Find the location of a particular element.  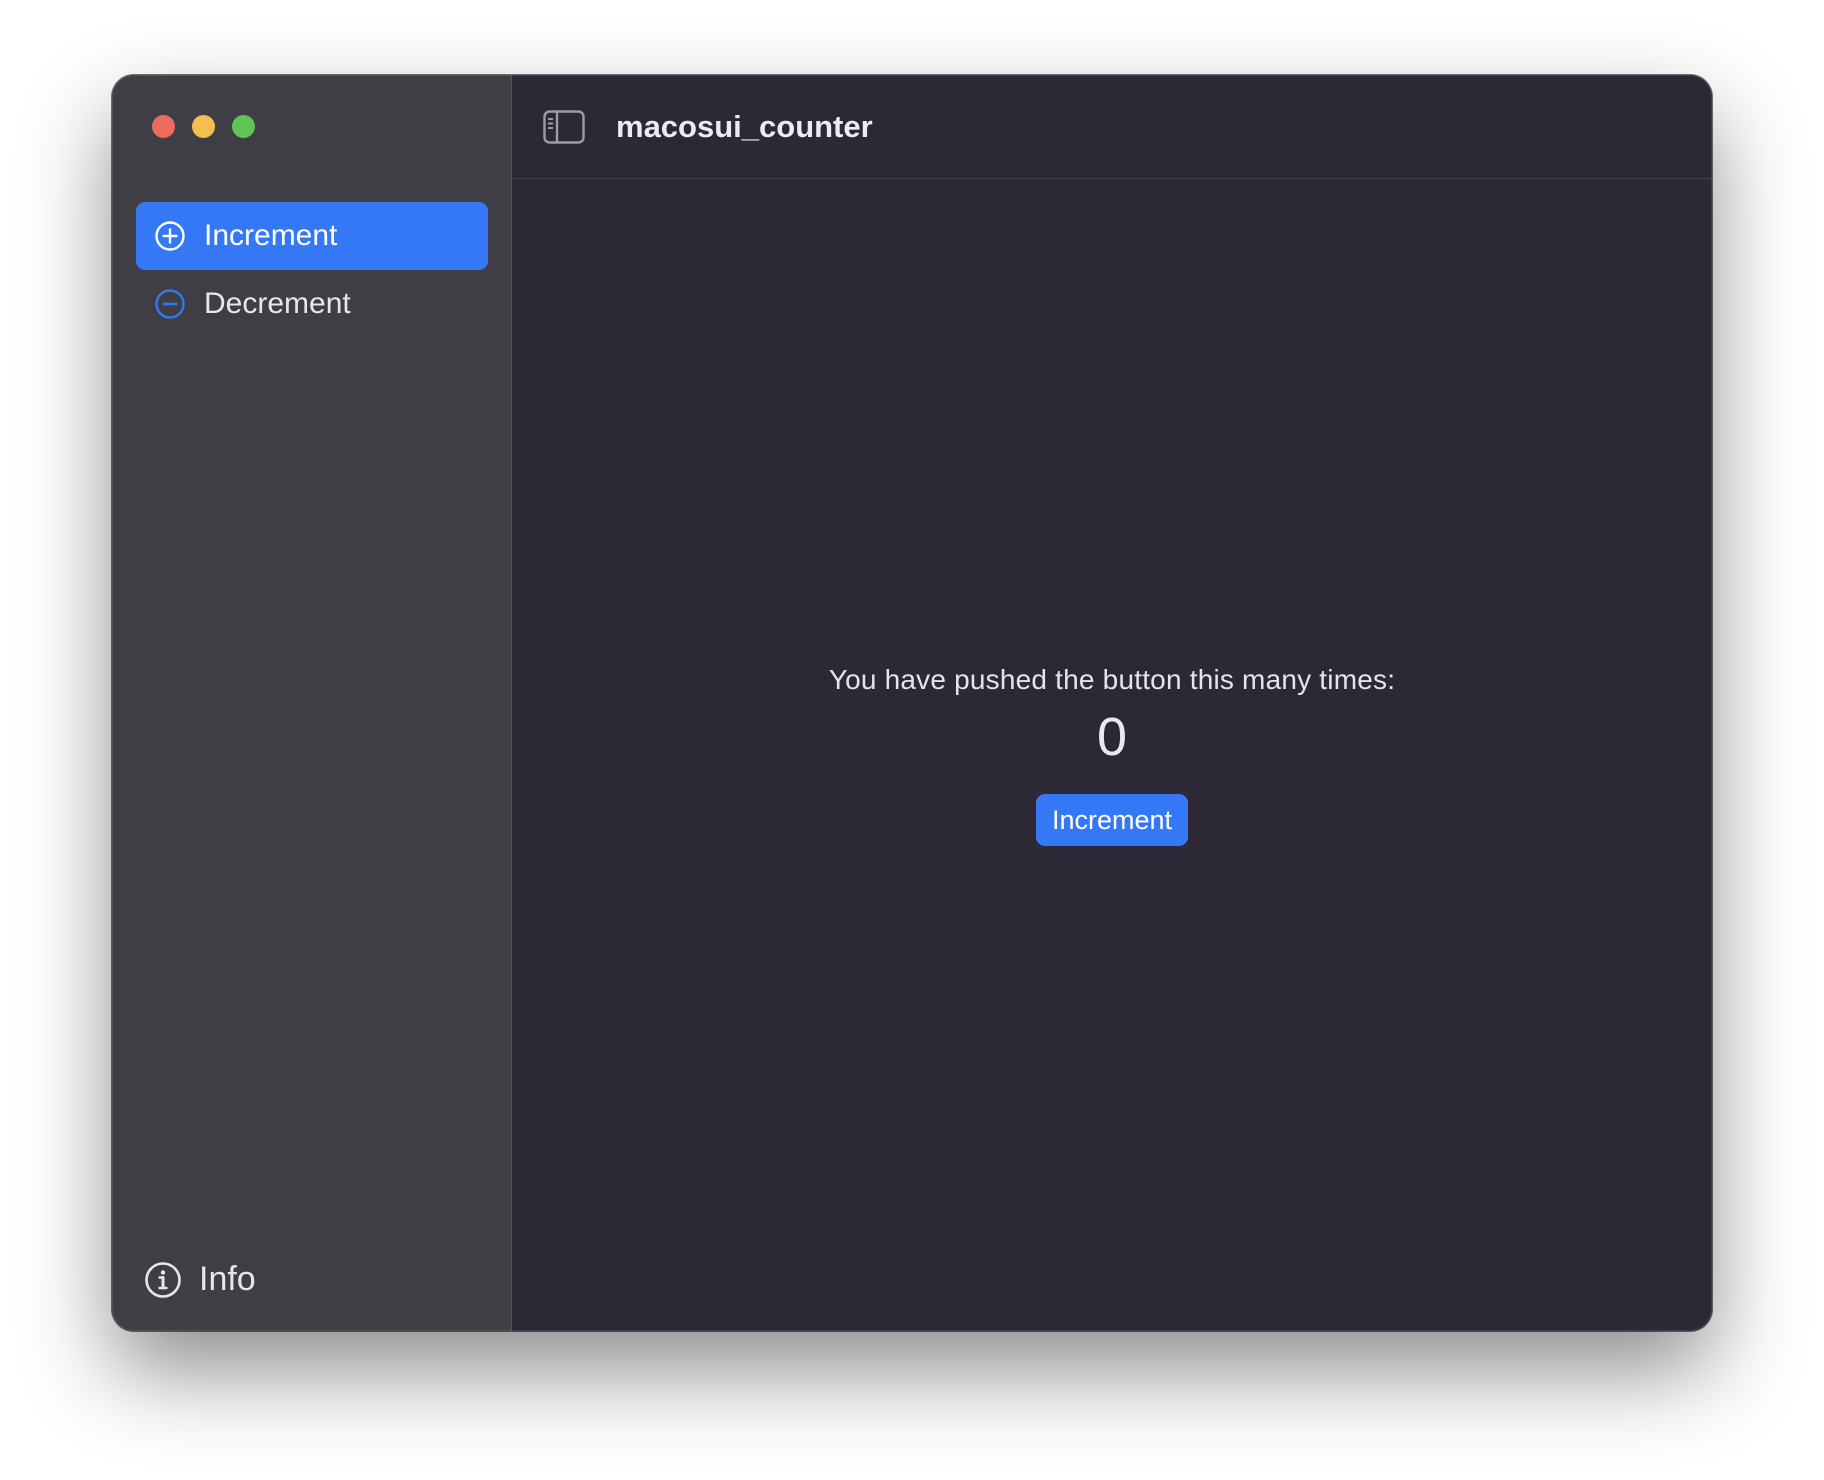

minimize-window-button is located at coordinates (203, 126).